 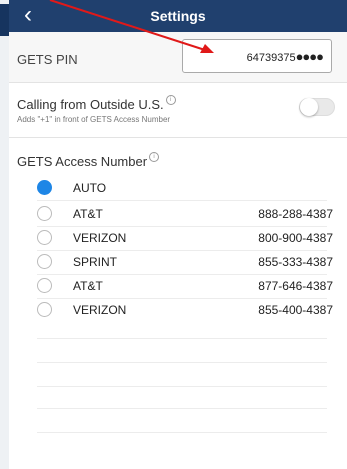 I want to click on option-number: 888-288-4387, so click(x=295, y=214).